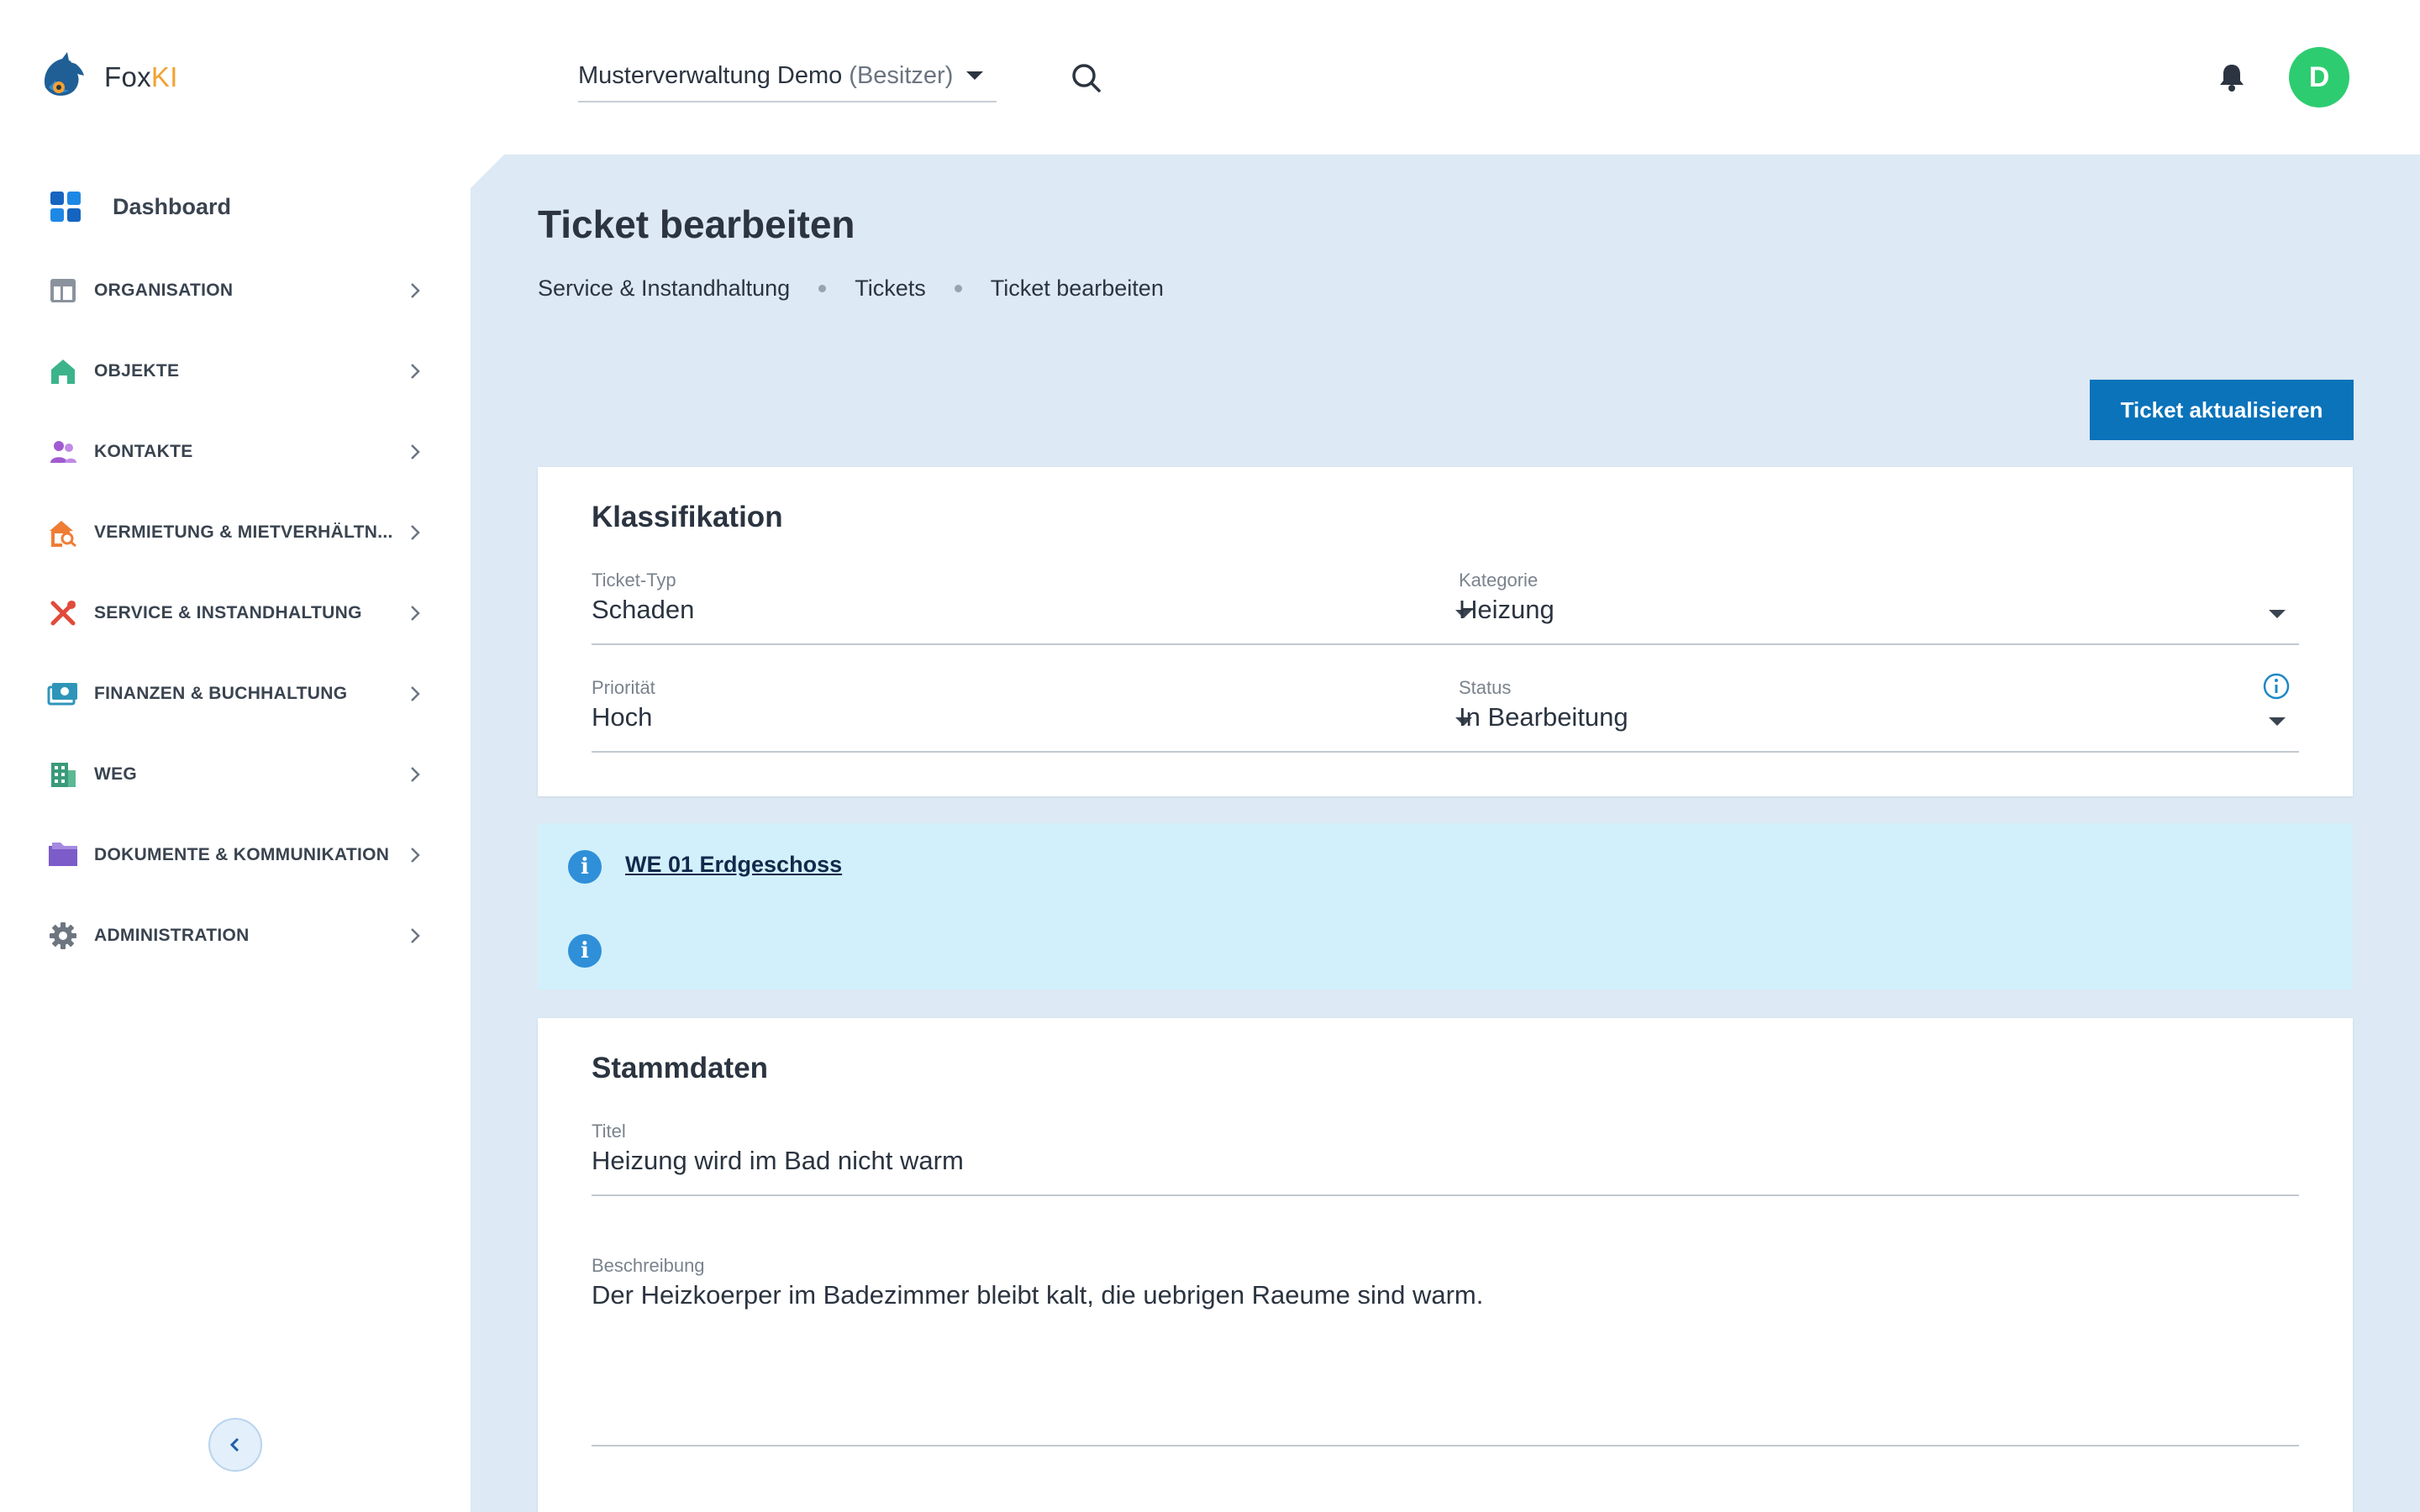 The height and width of the screenshot is (1512, 2420). I want to click on search-icon, so click(1086, 78).